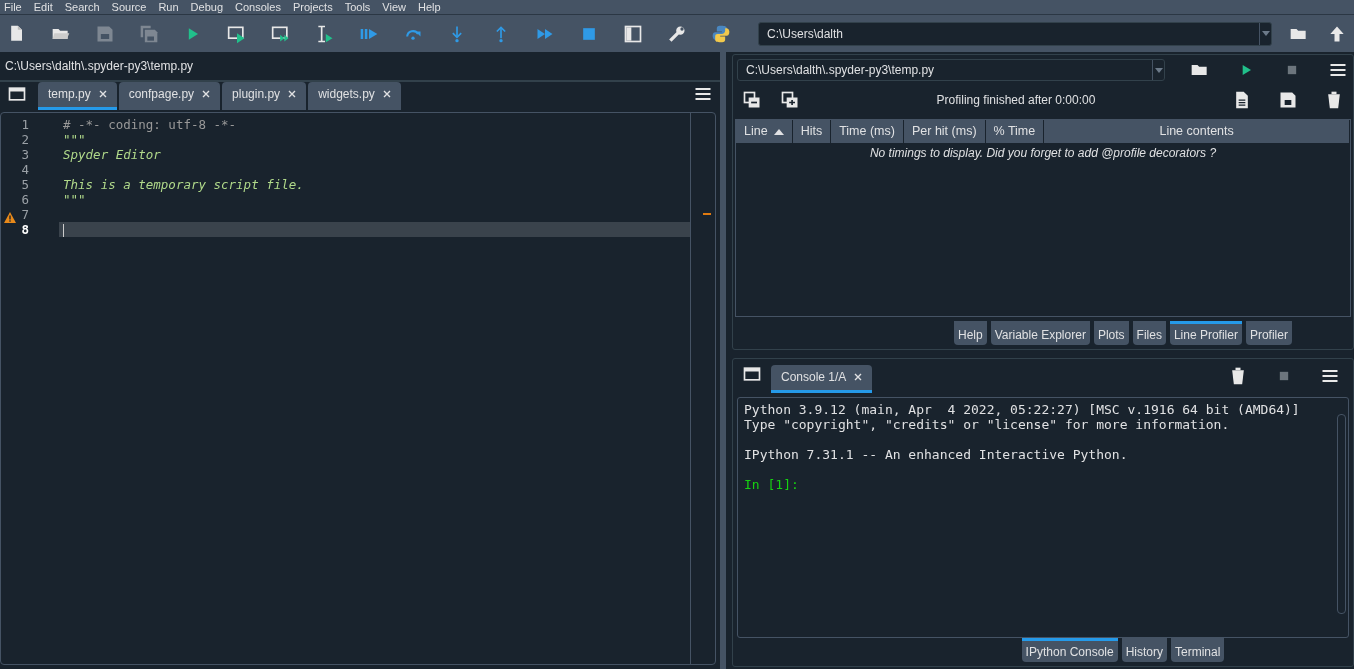 This screenshot has width=1354, height=669. I want to click on pane-tab: Variable Explorer, so click(1040, 333).